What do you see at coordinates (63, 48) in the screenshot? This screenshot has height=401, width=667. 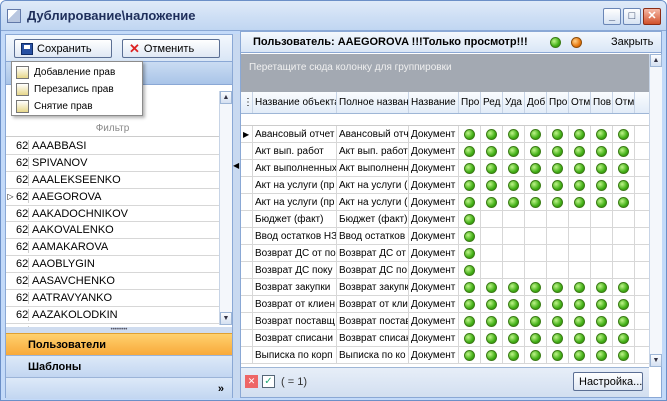 I see `save-button: Сохранить` at bounding box center [63, 48].